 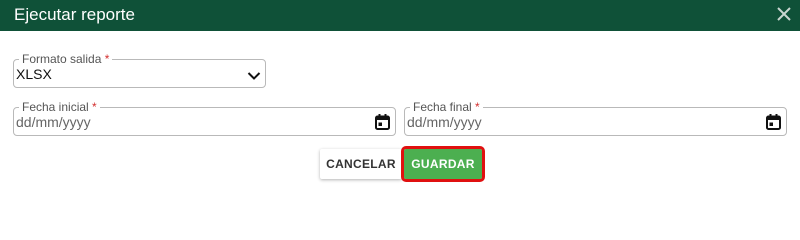 What do you see at coordinates (442, 107) in the screenshot?
I see `end-date-label-text: Fecha final` at bounding box center [442, 107].